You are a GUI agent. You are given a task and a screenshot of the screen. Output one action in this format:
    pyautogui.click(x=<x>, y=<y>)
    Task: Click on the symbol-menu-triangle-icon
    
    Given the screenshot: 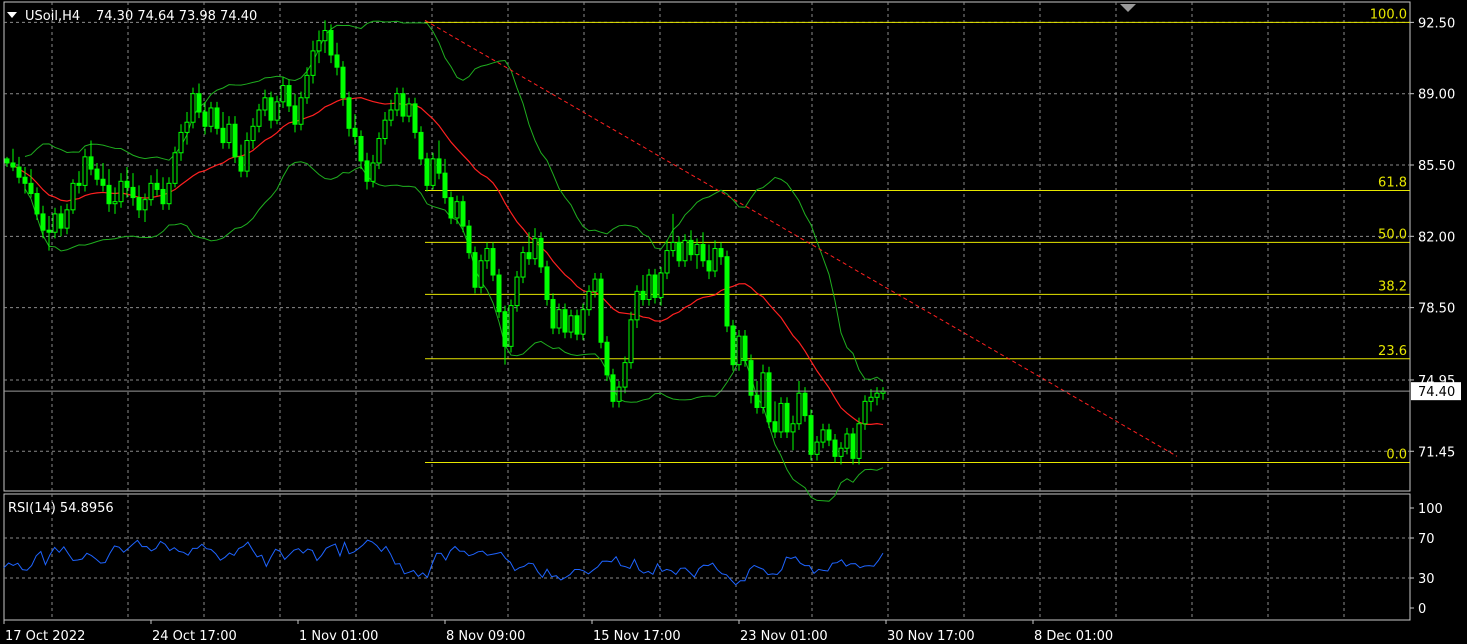 What is the action you would take?
    pyautogui.click(x=12, y=15)
    